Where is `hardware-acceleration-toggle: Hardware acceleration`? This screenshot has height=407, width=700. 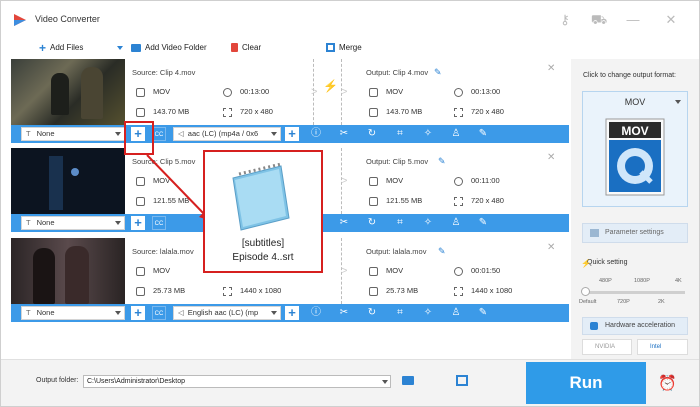
hardware-acceleration-toggle: Hardware acceleration is located at coordinates (635, 326).